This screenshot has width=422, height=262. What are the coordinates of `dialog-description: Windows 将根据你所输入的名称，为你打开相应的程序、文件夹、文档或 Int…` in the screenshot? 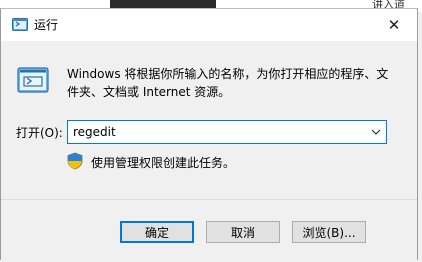 It's located at (228, 83).